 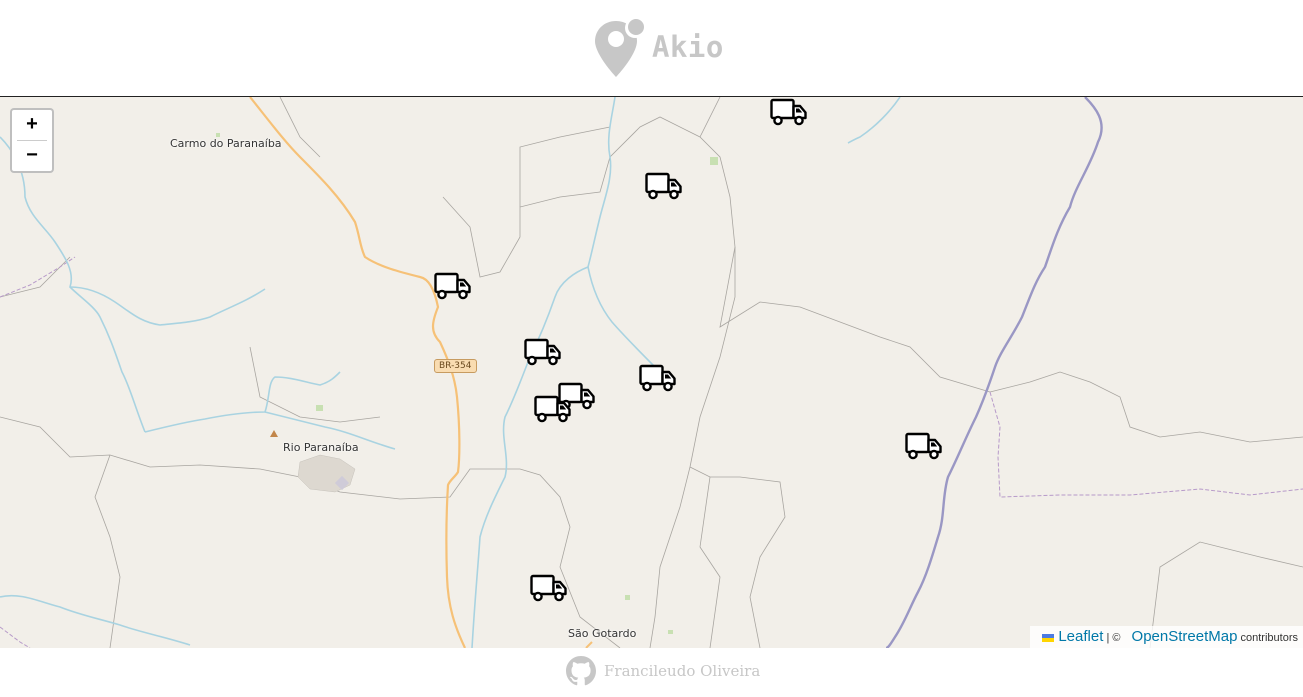 What do you see at coordinates (1080, 636) in the screenshot?
I see `leaflet-link: Leaflet` at bounding box center [1080, 636].